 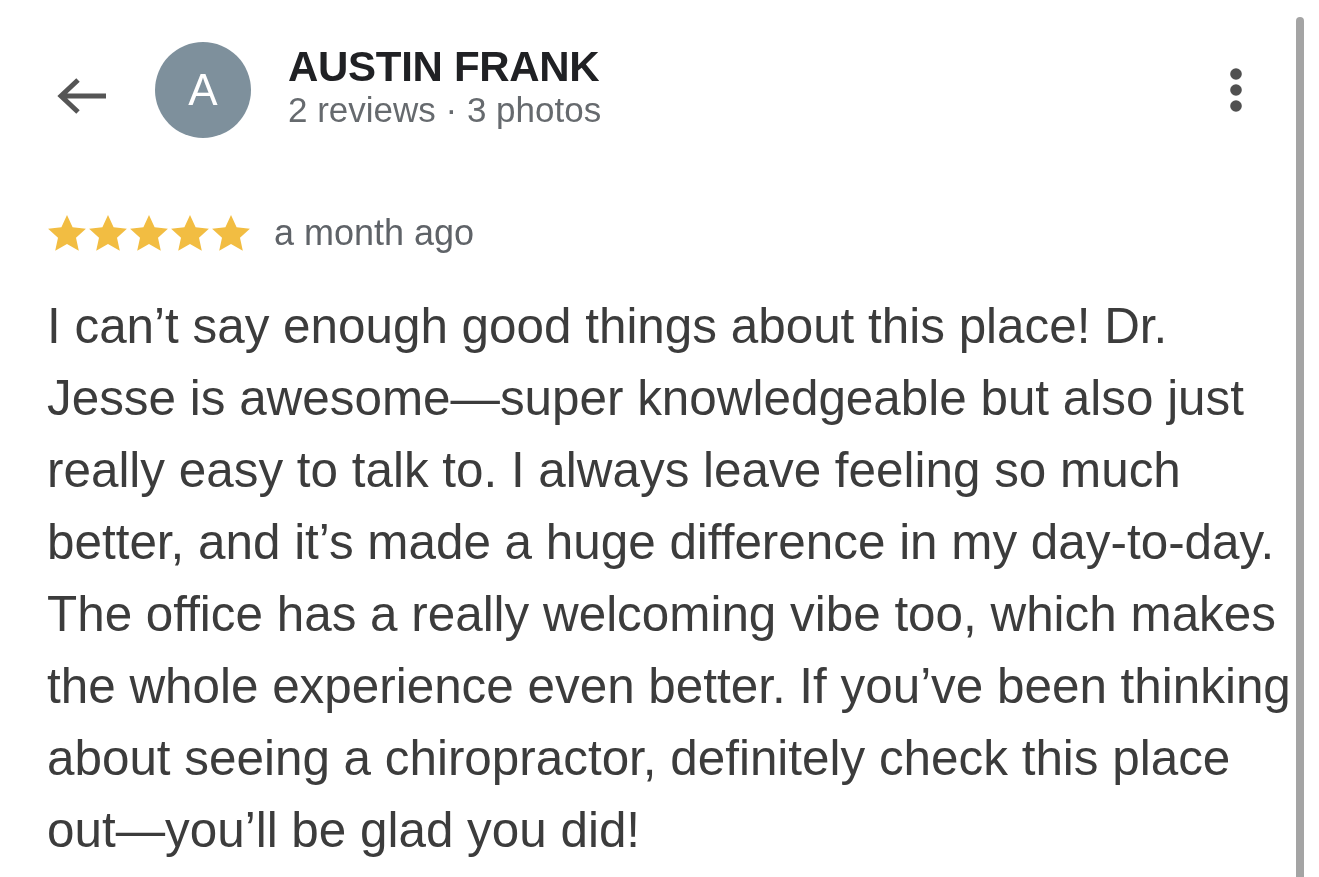 What do you see at coordinates (1300, 447) in the screenshot?
I see `scrollbar` at bounding box center [1300, 447].